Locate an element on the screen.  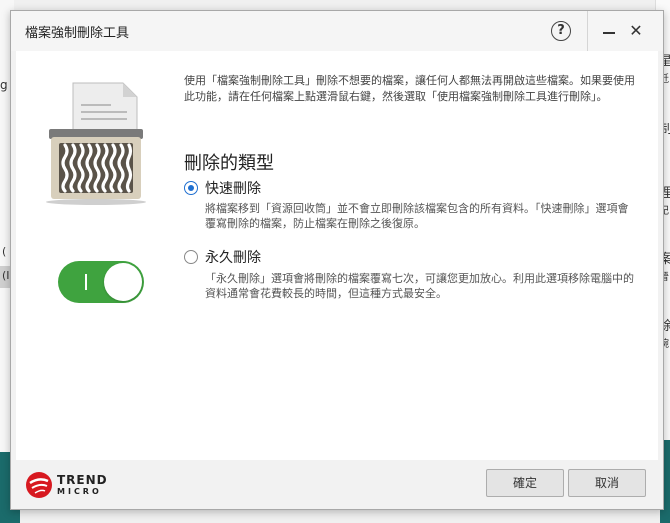
close-button: ✕ is located at coordinates (636, 31).